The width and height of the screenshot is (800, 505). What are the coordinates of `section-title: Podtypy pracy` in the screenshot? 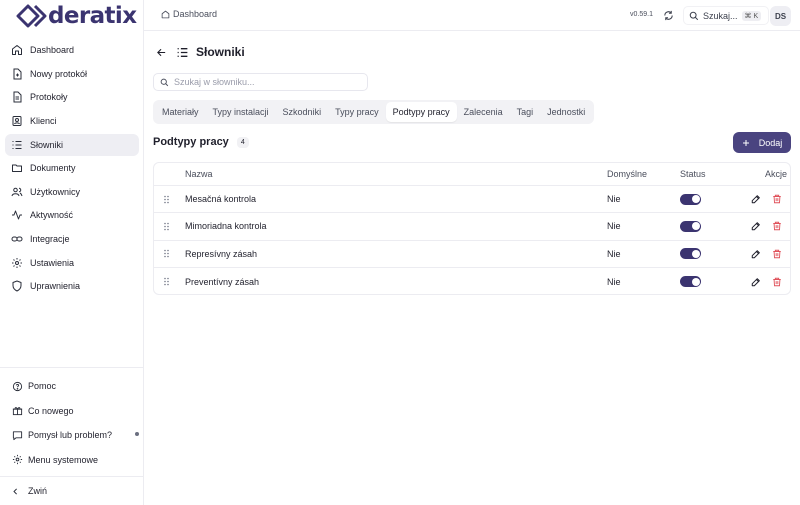 It's located at (191, 142).